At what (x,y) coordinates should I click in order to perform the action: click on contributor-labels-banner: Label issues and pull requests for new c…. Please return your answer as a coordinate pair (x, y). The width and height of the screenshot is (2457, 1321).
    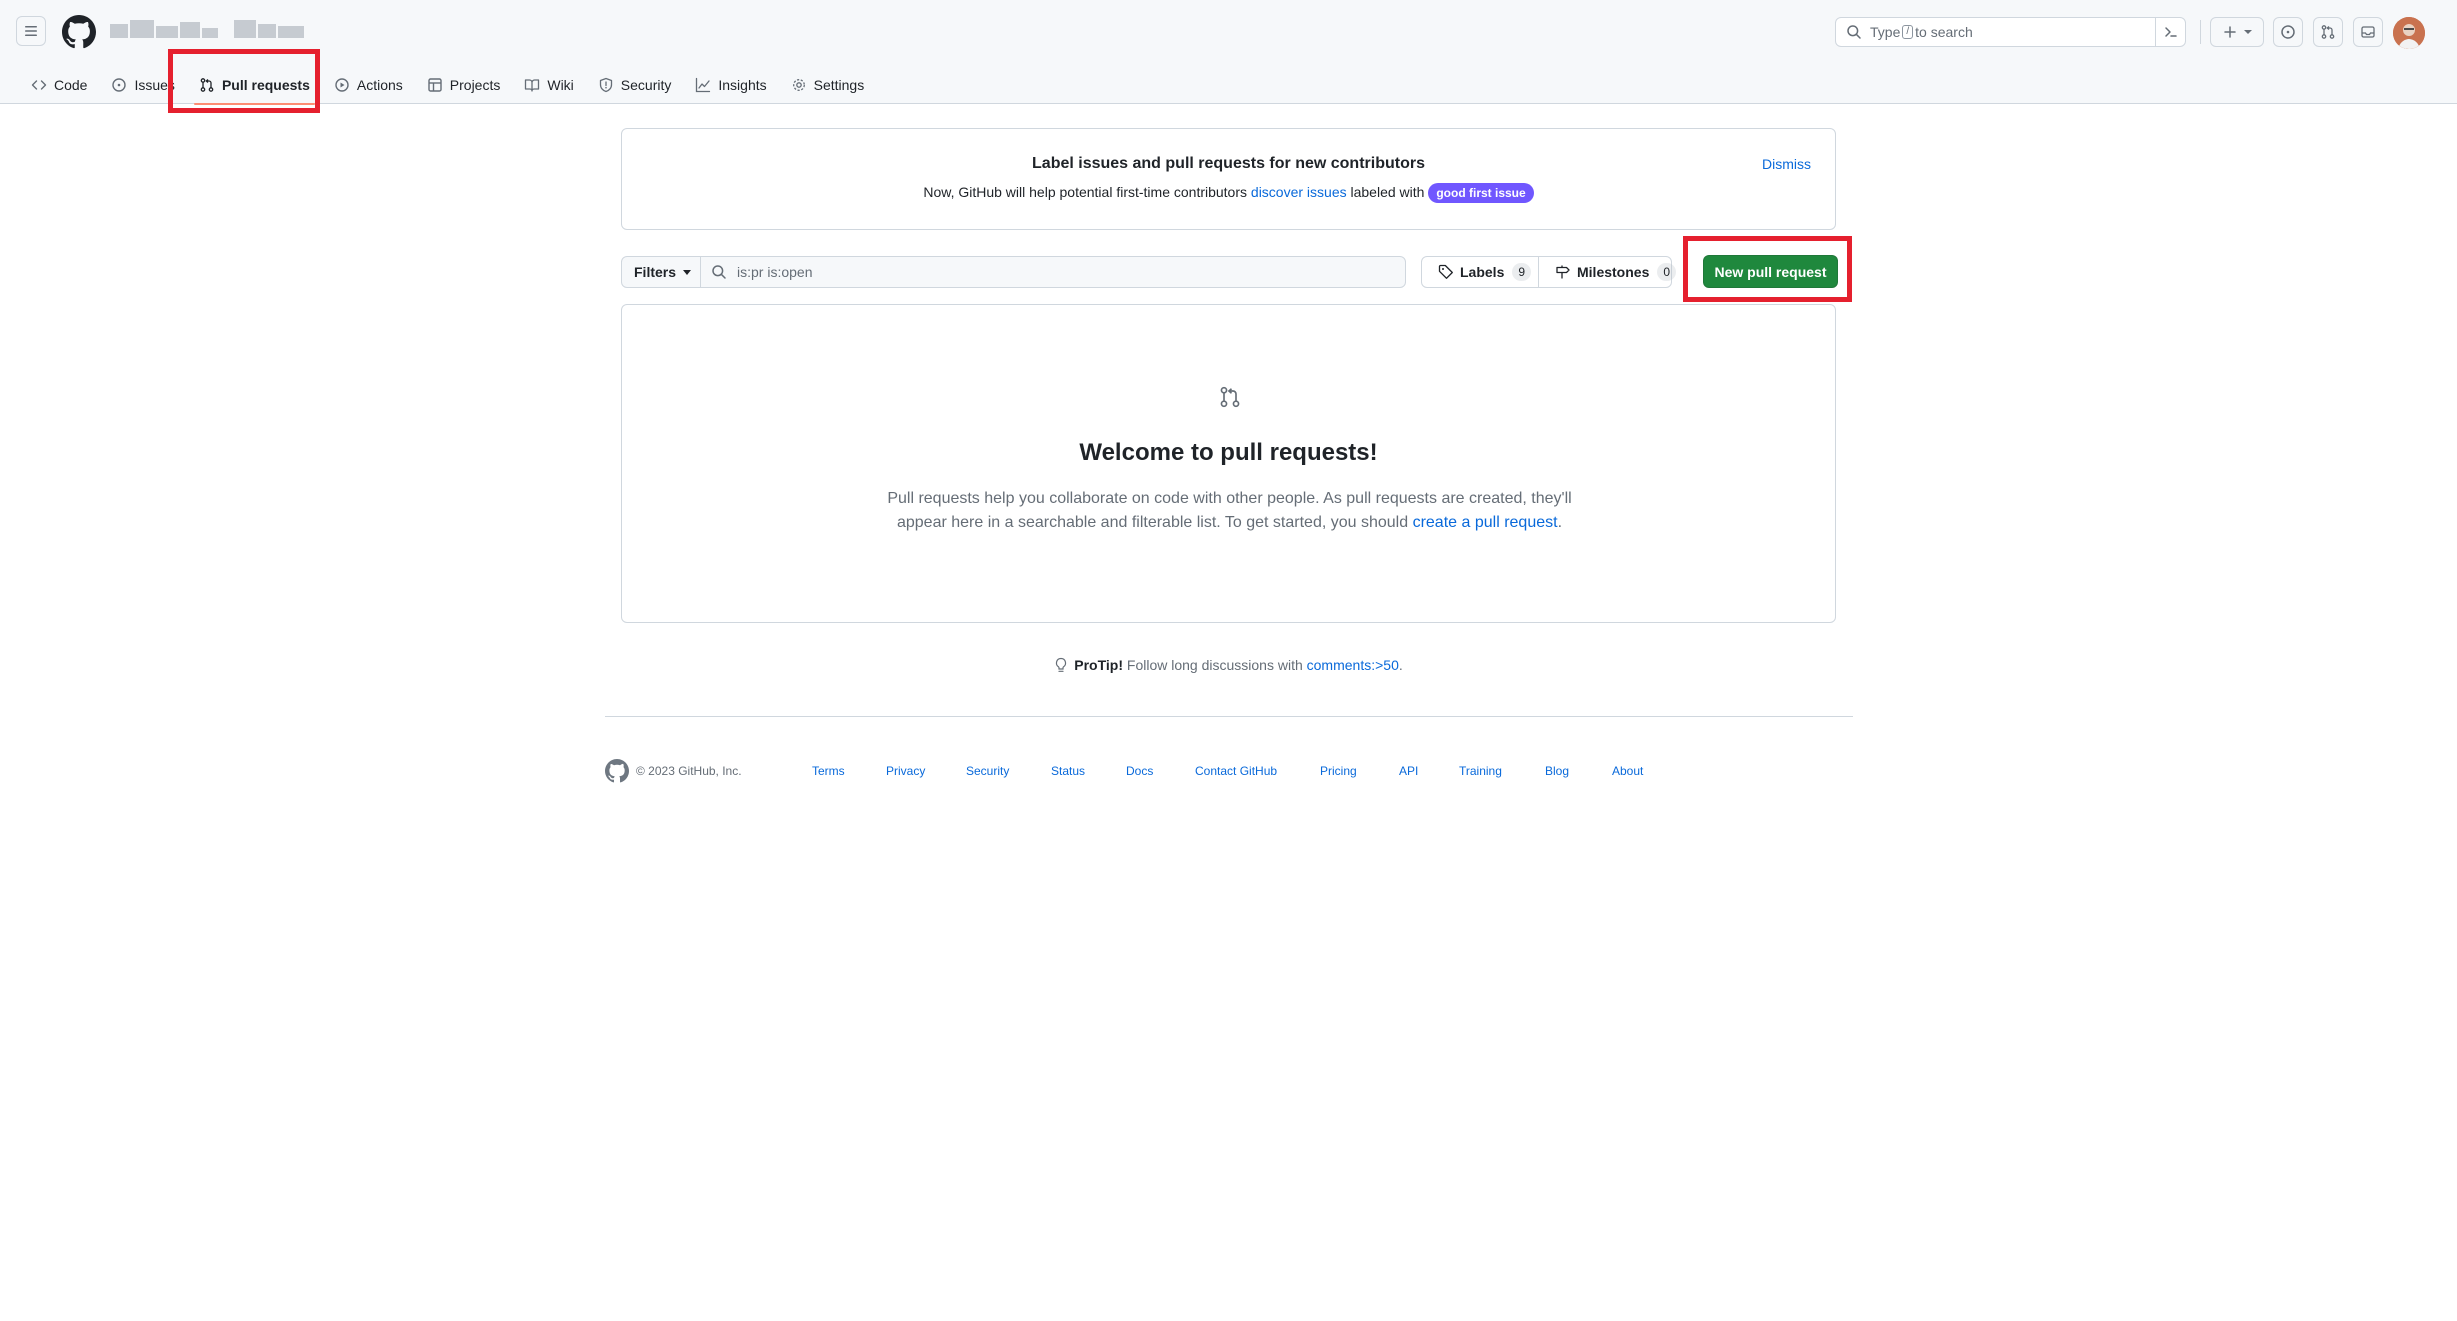
    Looking at the image, I should click on (1228, 179).